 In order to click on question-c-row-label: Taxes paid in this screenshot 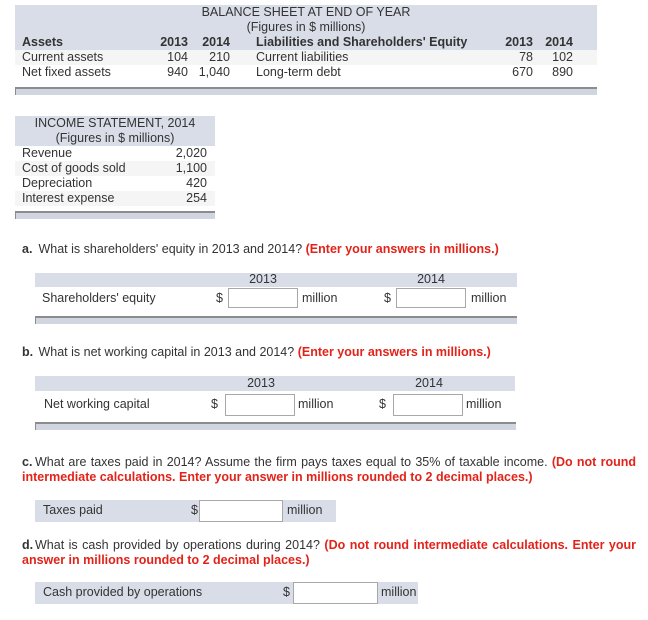, I will do `click(73, 510)`.